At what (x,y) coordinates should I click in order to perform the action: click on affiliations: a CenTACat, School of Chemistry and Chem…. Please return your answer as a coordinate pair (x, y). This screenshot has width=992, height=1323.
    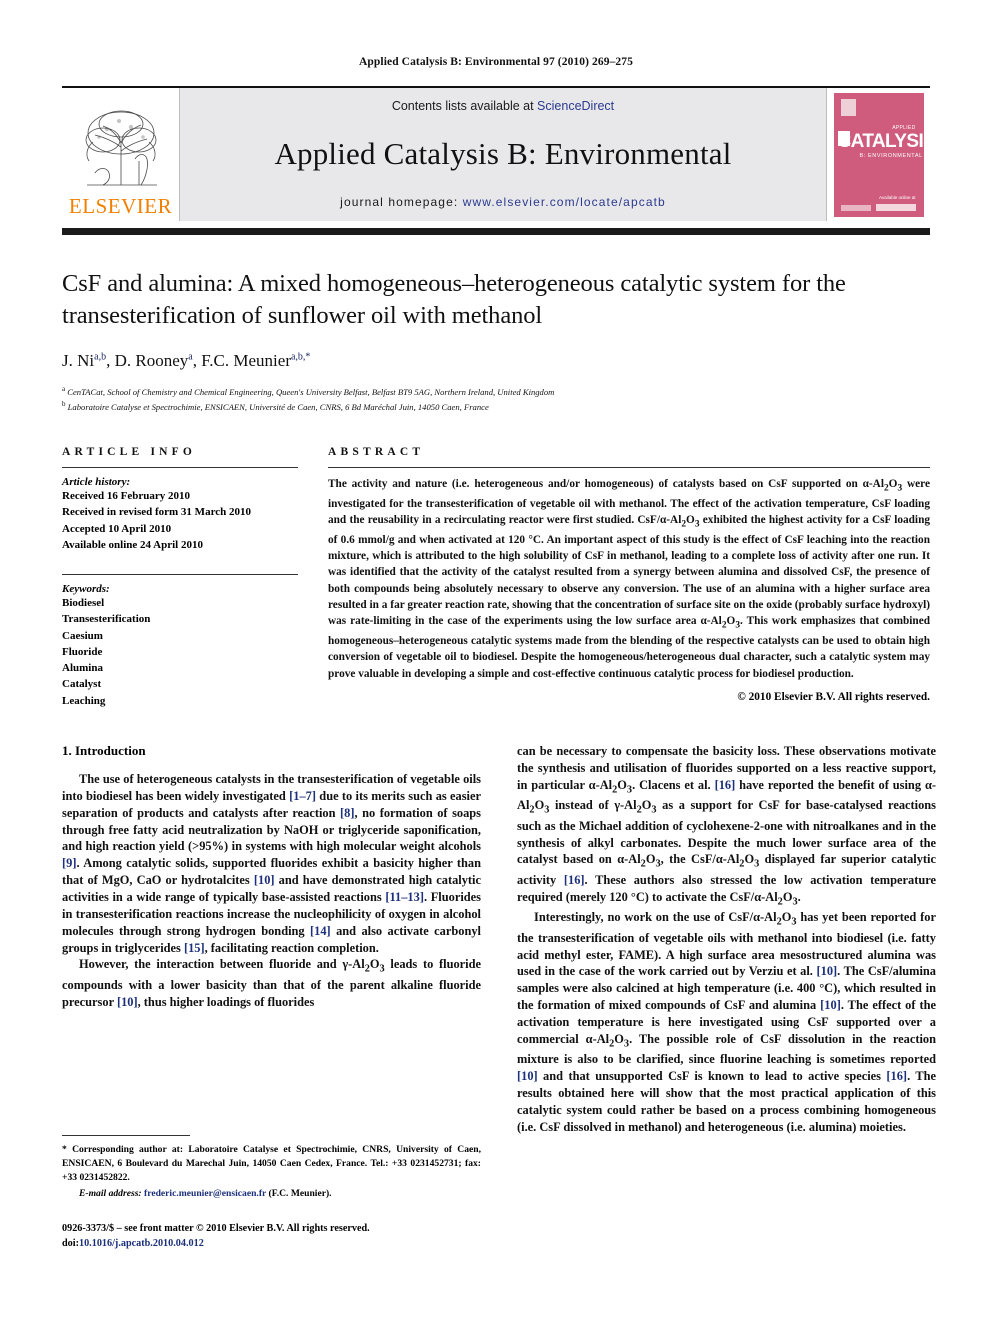
    Looking at the image, I should click on (496, 399).